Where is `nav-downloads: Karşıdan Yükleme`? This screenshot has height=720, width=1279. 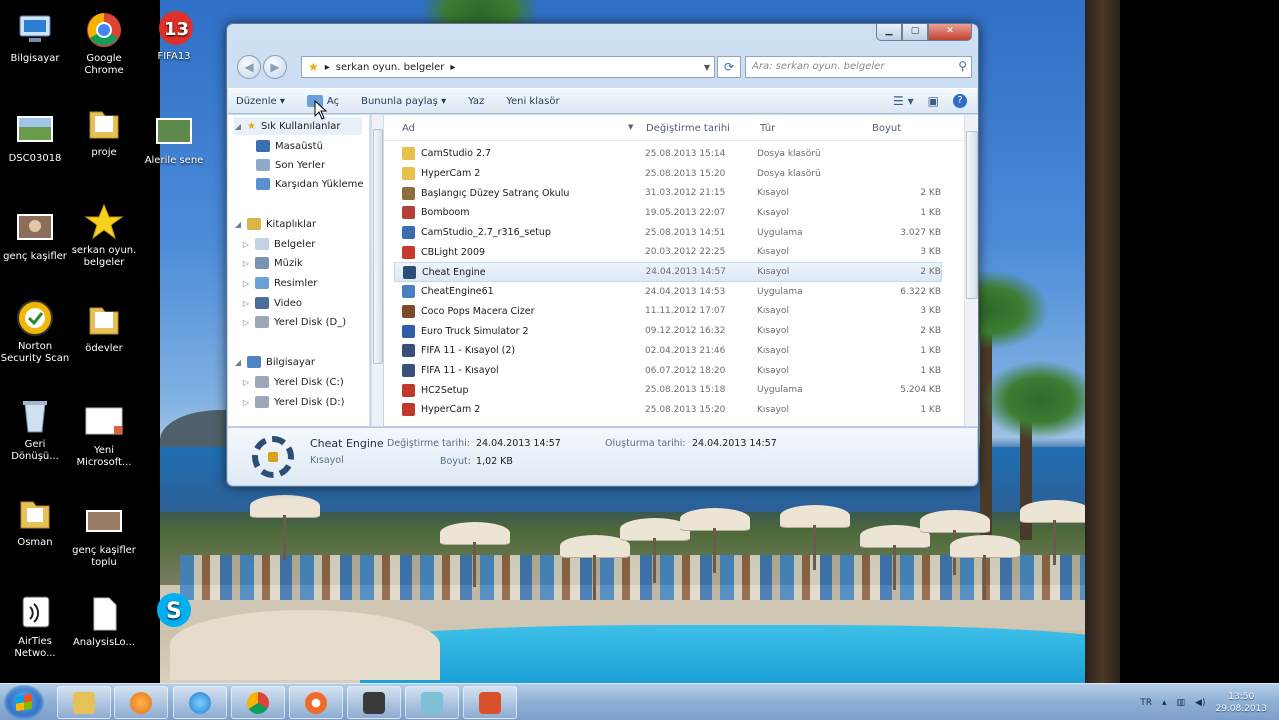
nav-downloads: Karşıdan Yükleme is located at coordinates (310, 184).